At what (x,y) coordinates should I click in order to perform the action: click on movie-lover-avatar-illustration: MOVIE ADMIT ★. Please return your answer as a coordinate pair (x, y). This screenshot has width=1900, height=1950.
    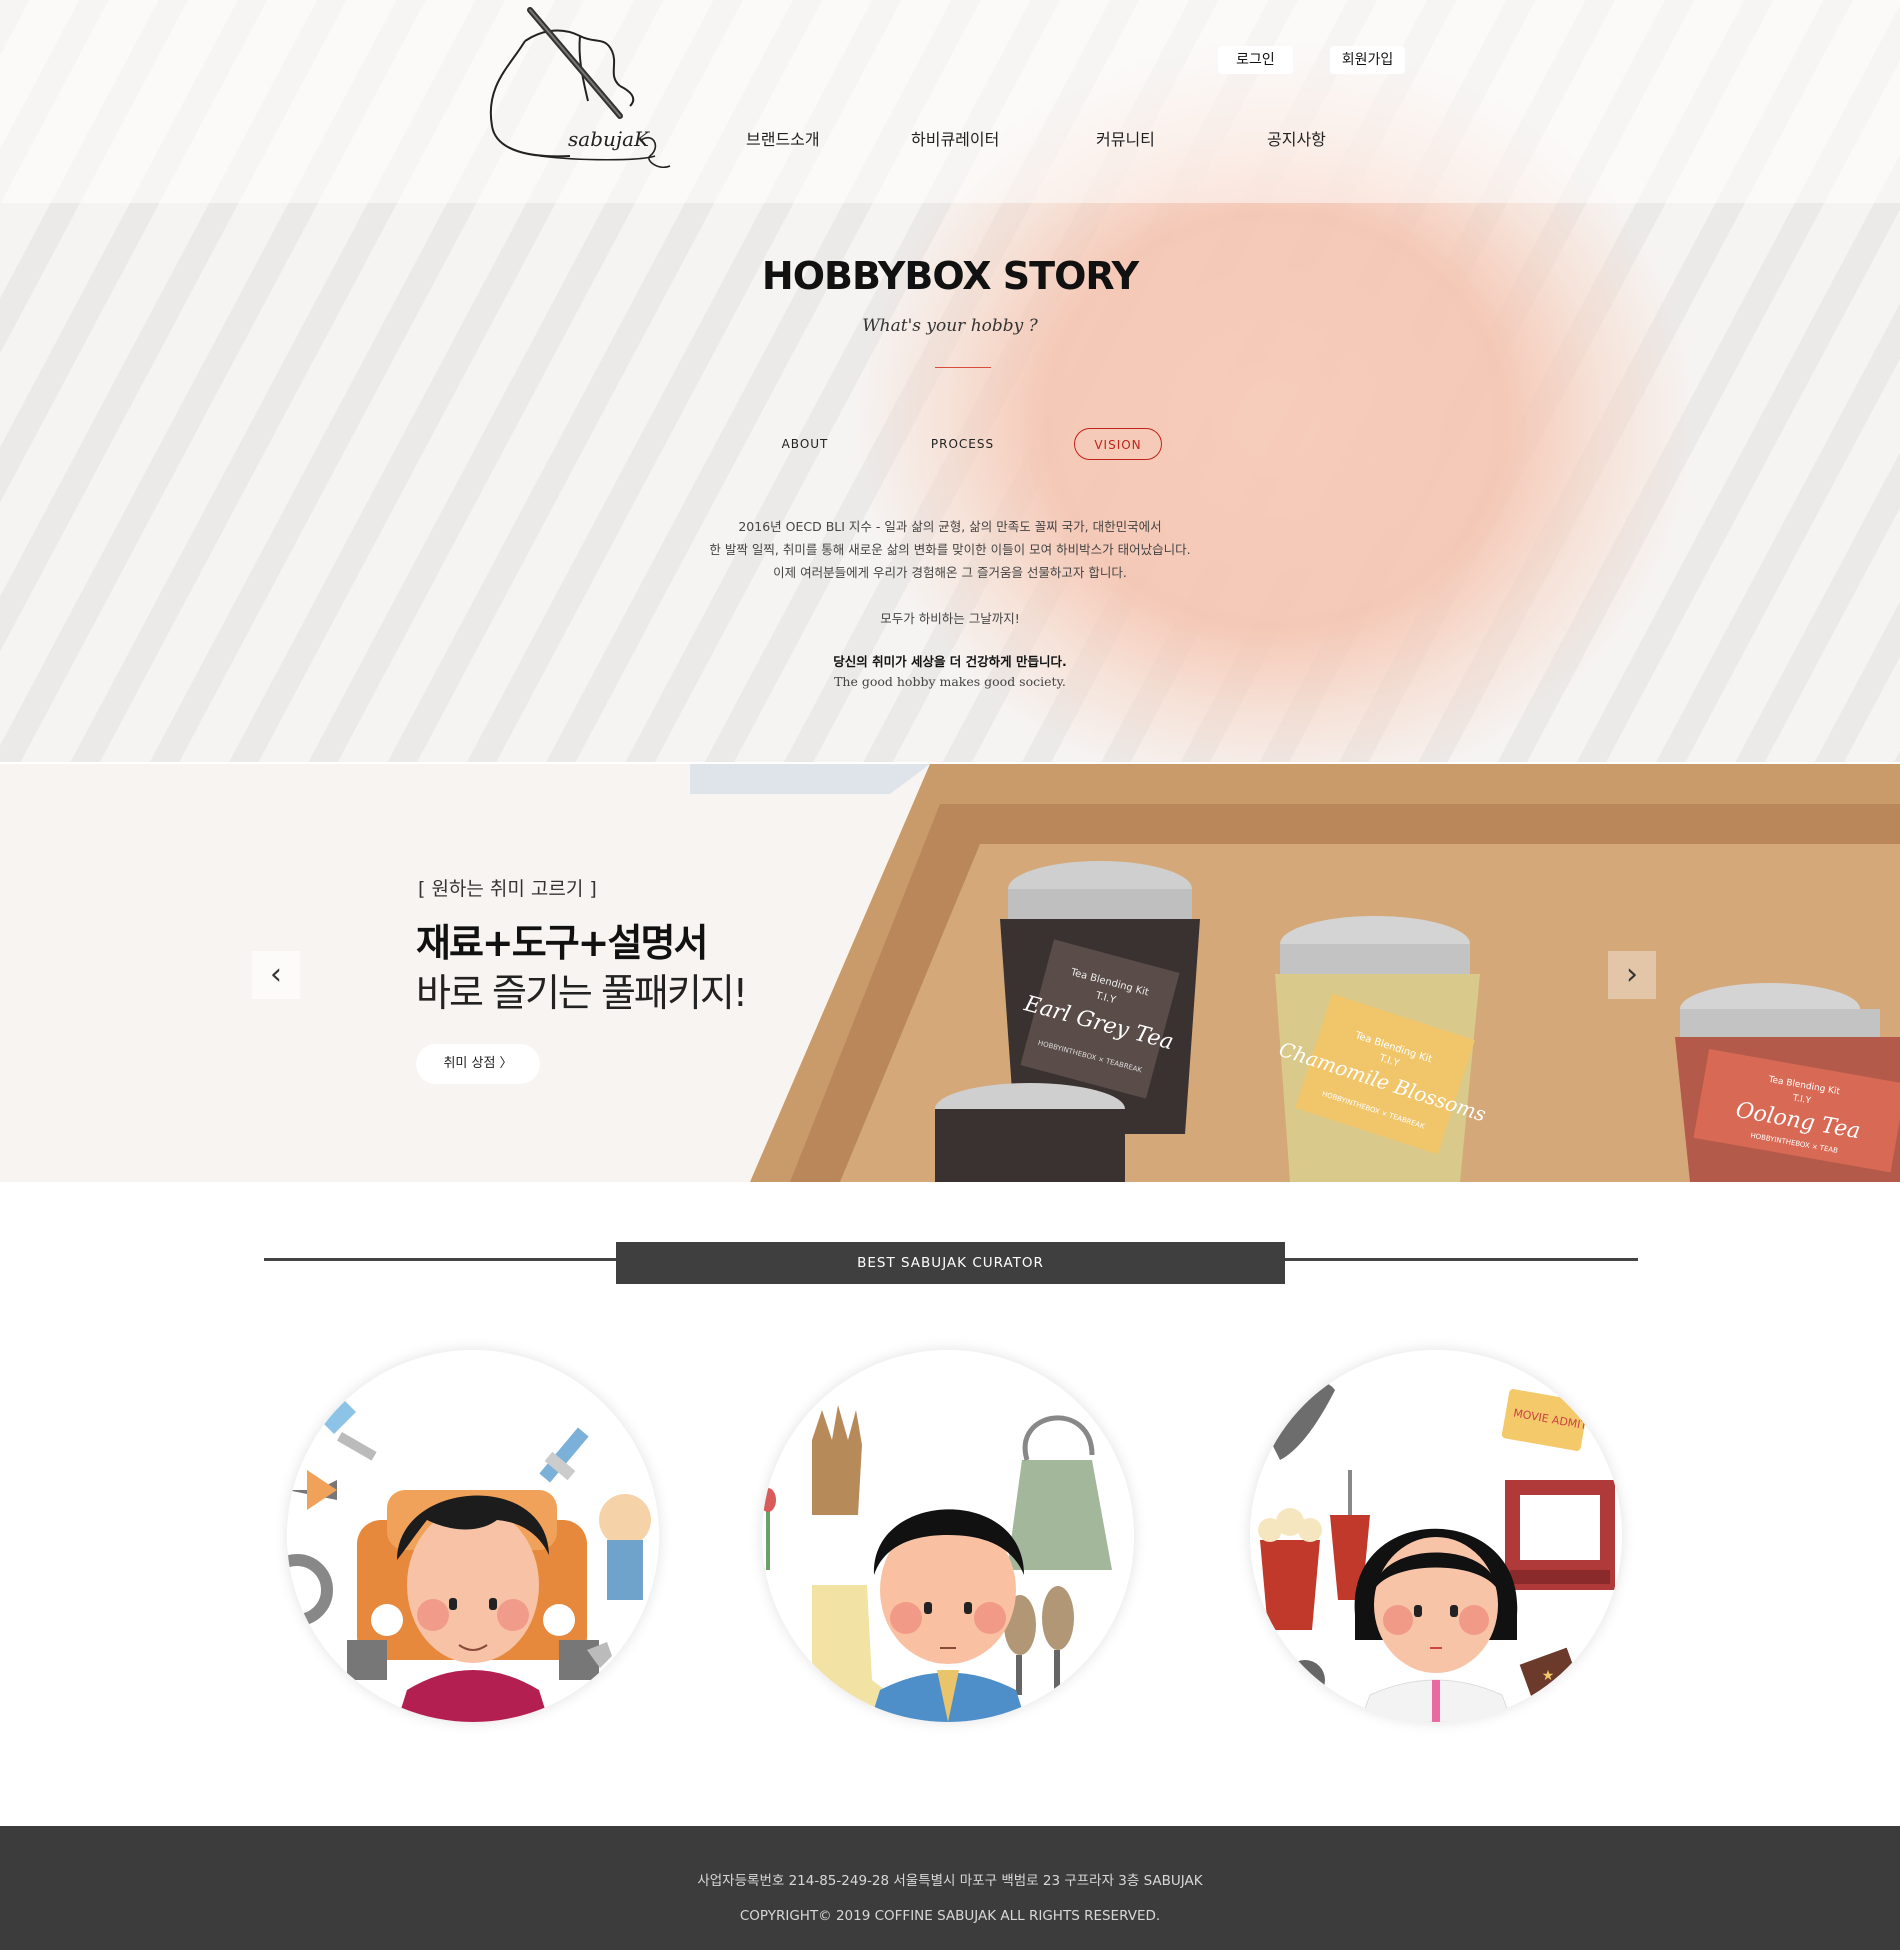
    Looking at the image, I should click on (1436, 1536).